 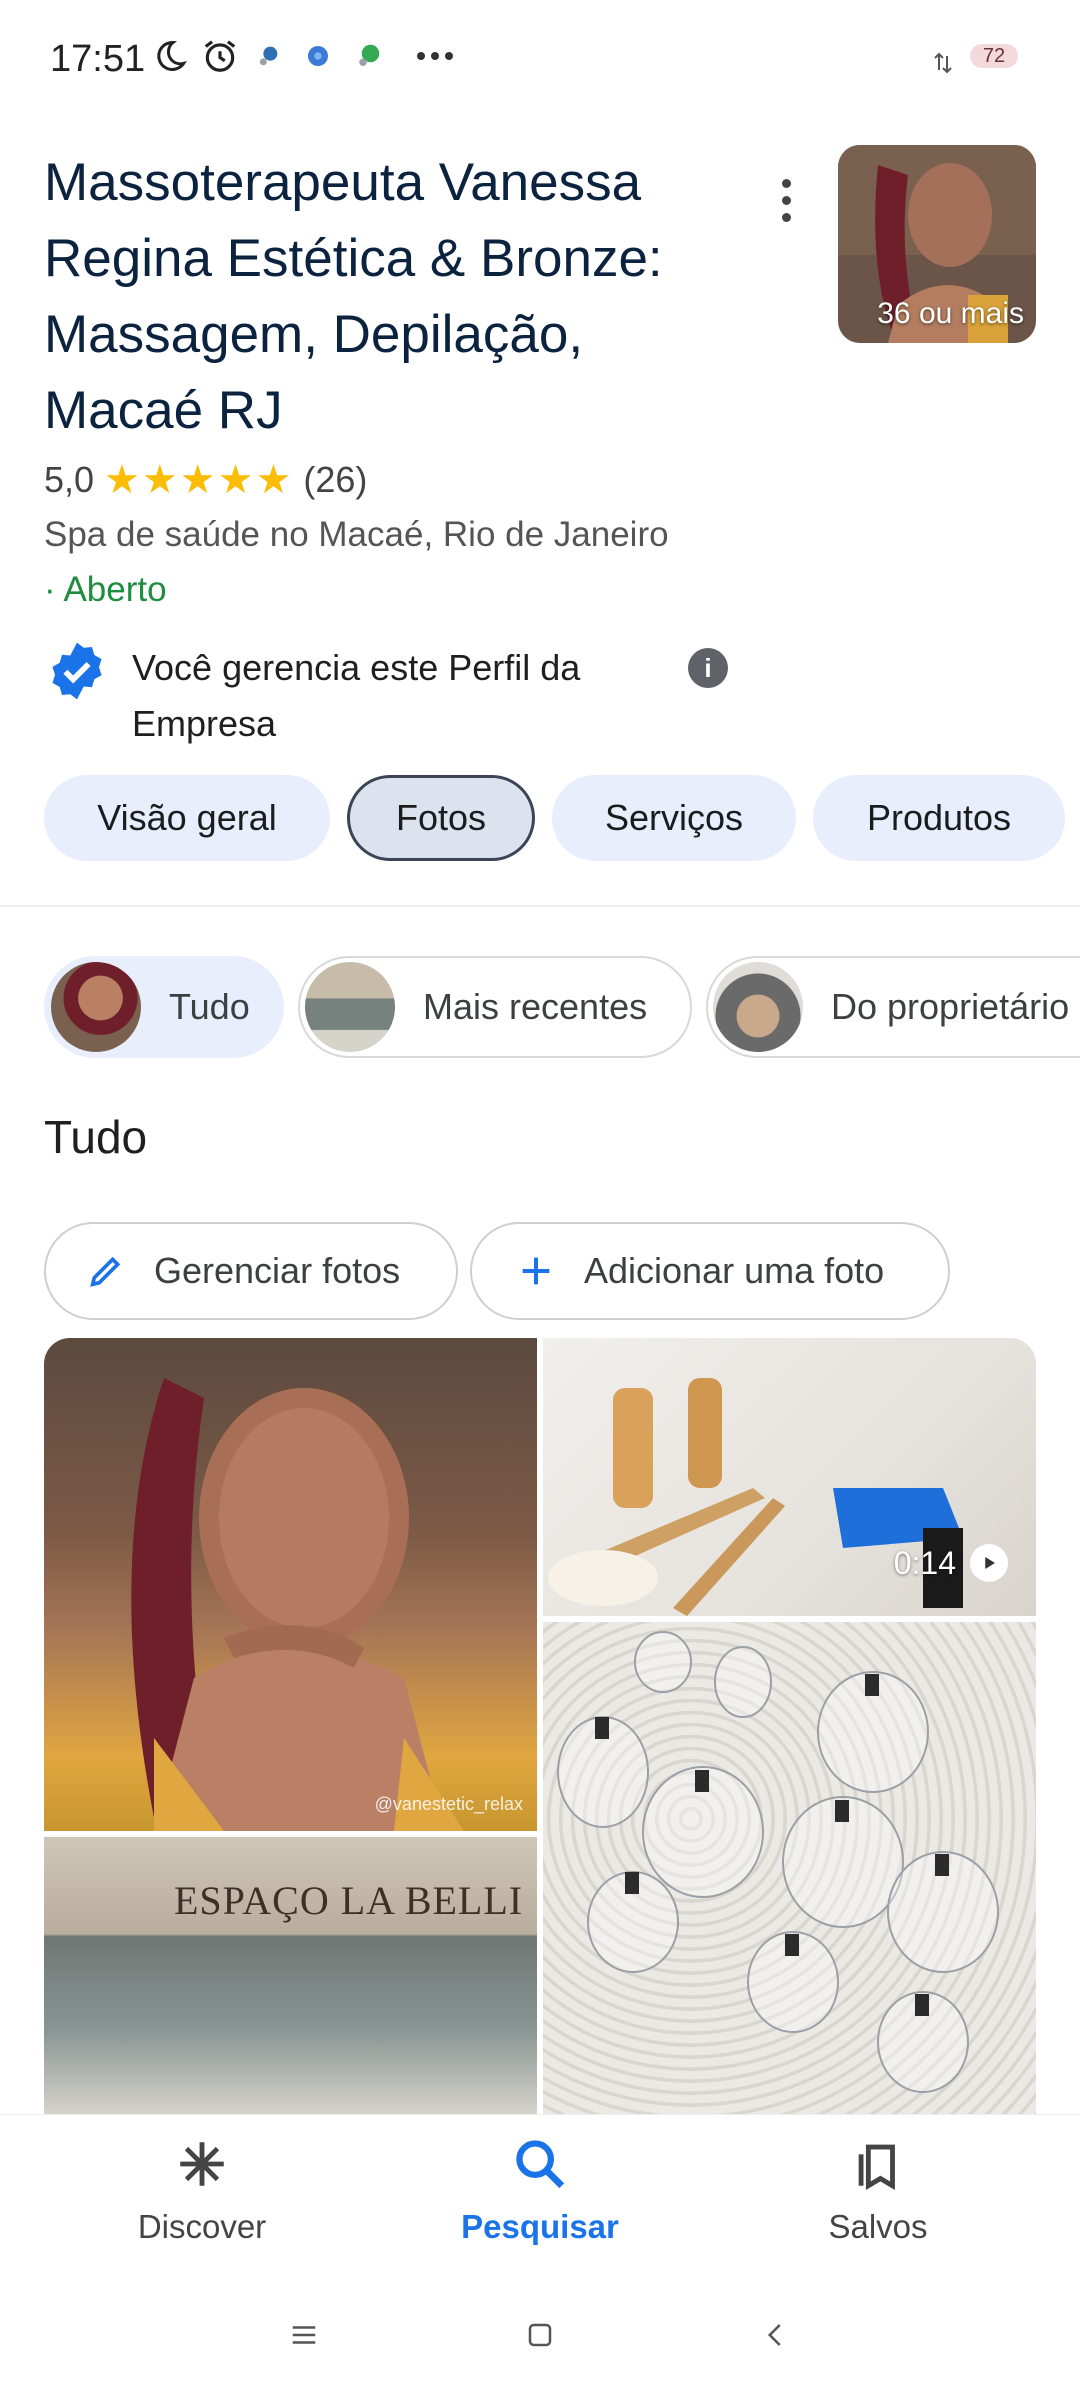 What do you see at coordinates (277, 1270) in the screenshot?
I see `manage-photos-label: Gerenciar fotos` at bounding box center [277, 1270].